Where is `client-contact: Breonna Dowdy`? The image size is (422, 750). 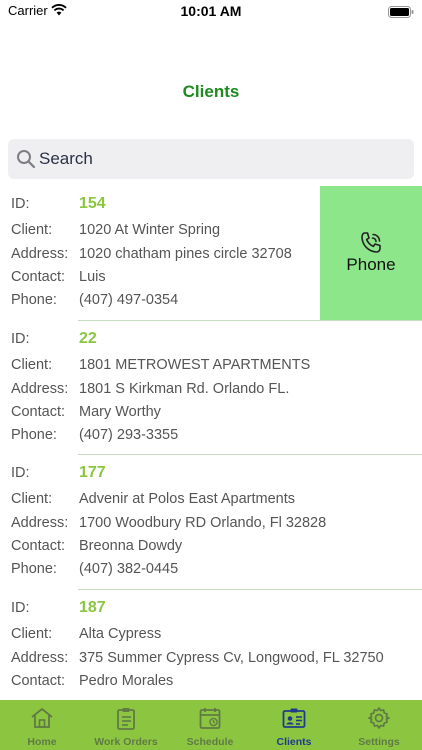
client-contact: Breonna Dowdy is located at coordinates (131, 546).